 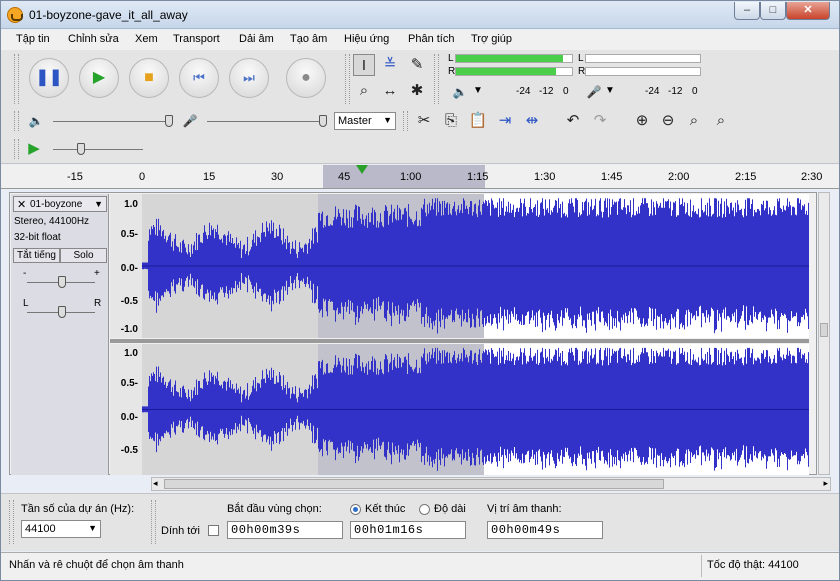 What do you see at coordinates (431, 39) in the screenshot?
I see `menu-analyze: Phân tích` at bounding box center [431, 39].